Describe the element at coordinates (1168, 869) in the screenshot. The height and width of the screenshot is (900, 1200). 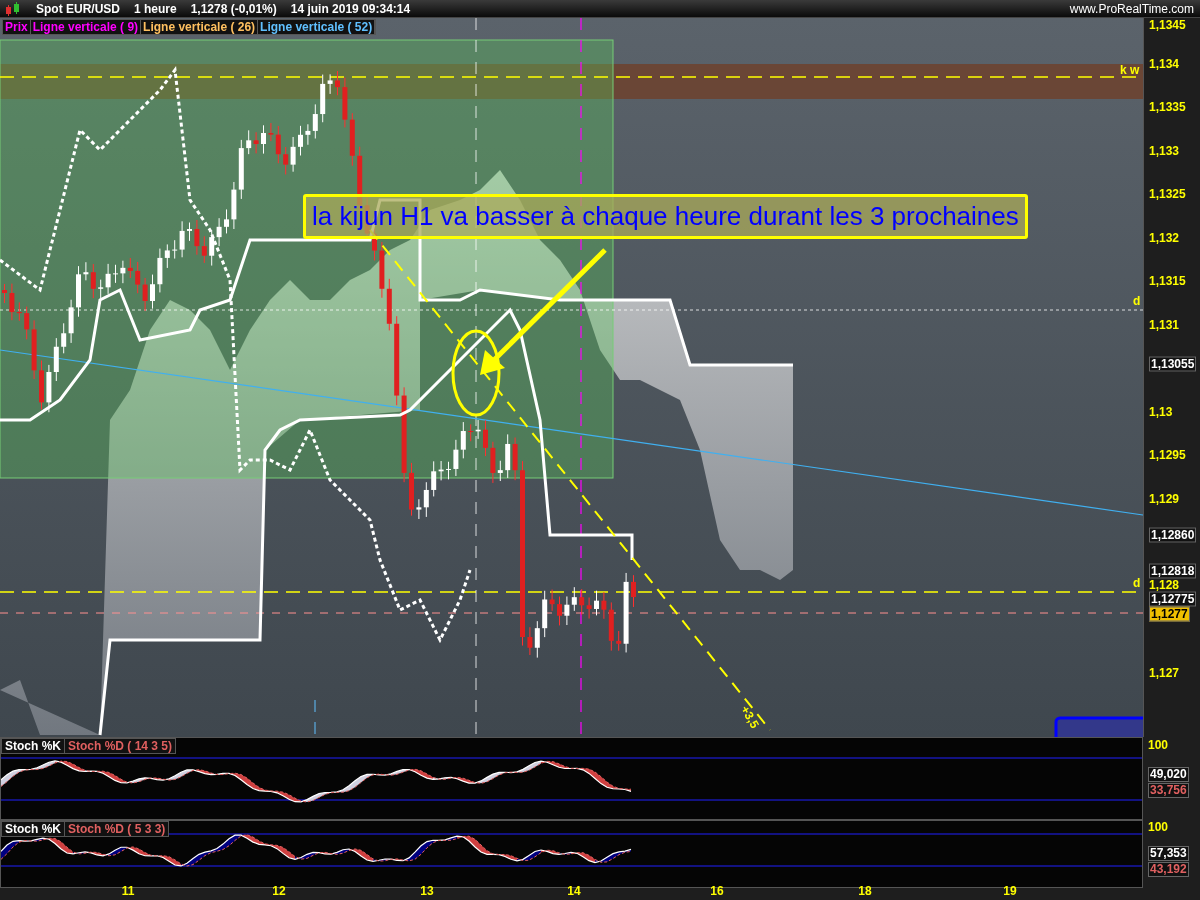
I see `indicator-value: 43,192` at that location.